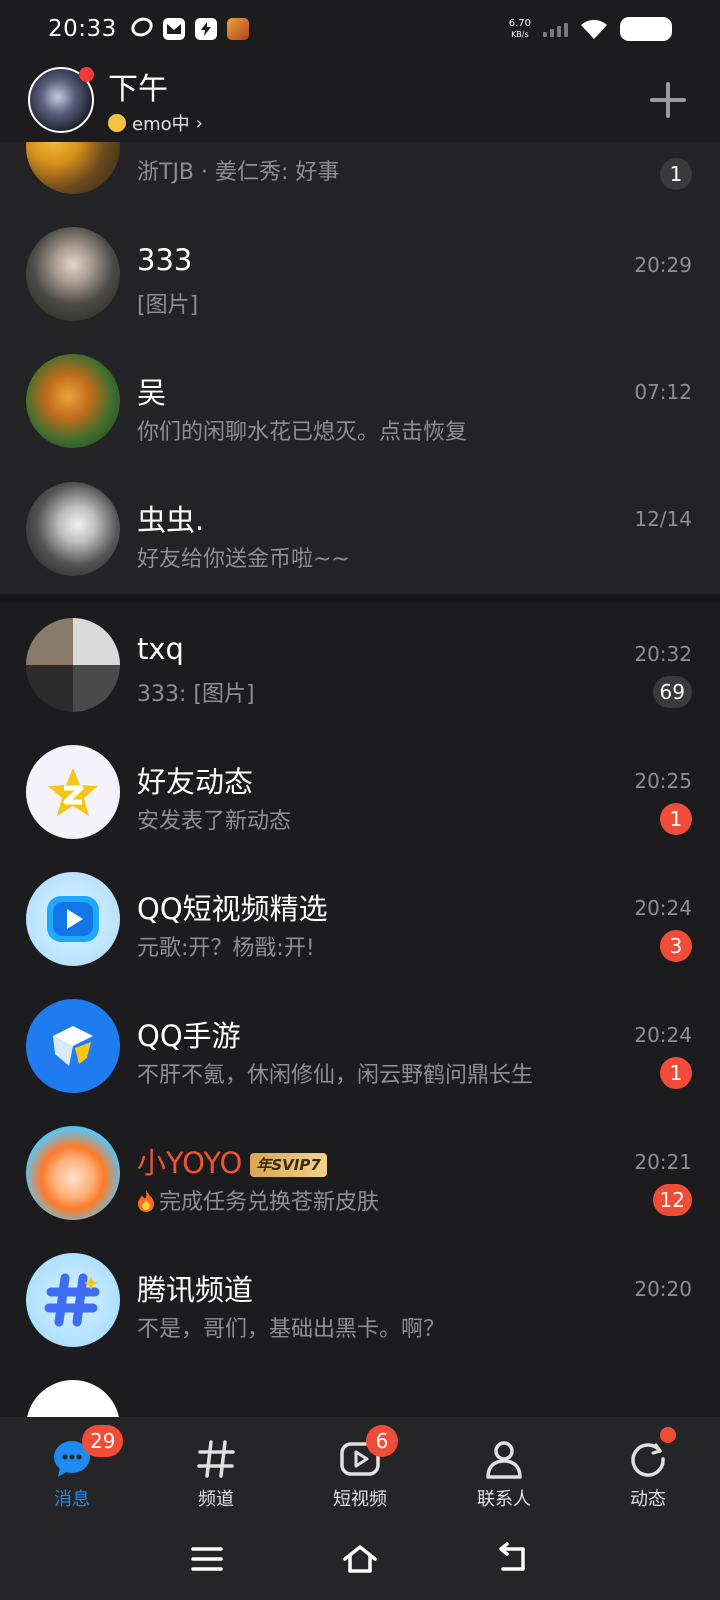 The image size is (720, 1600). I want to click on short-video-avatar, so click(73, 919).